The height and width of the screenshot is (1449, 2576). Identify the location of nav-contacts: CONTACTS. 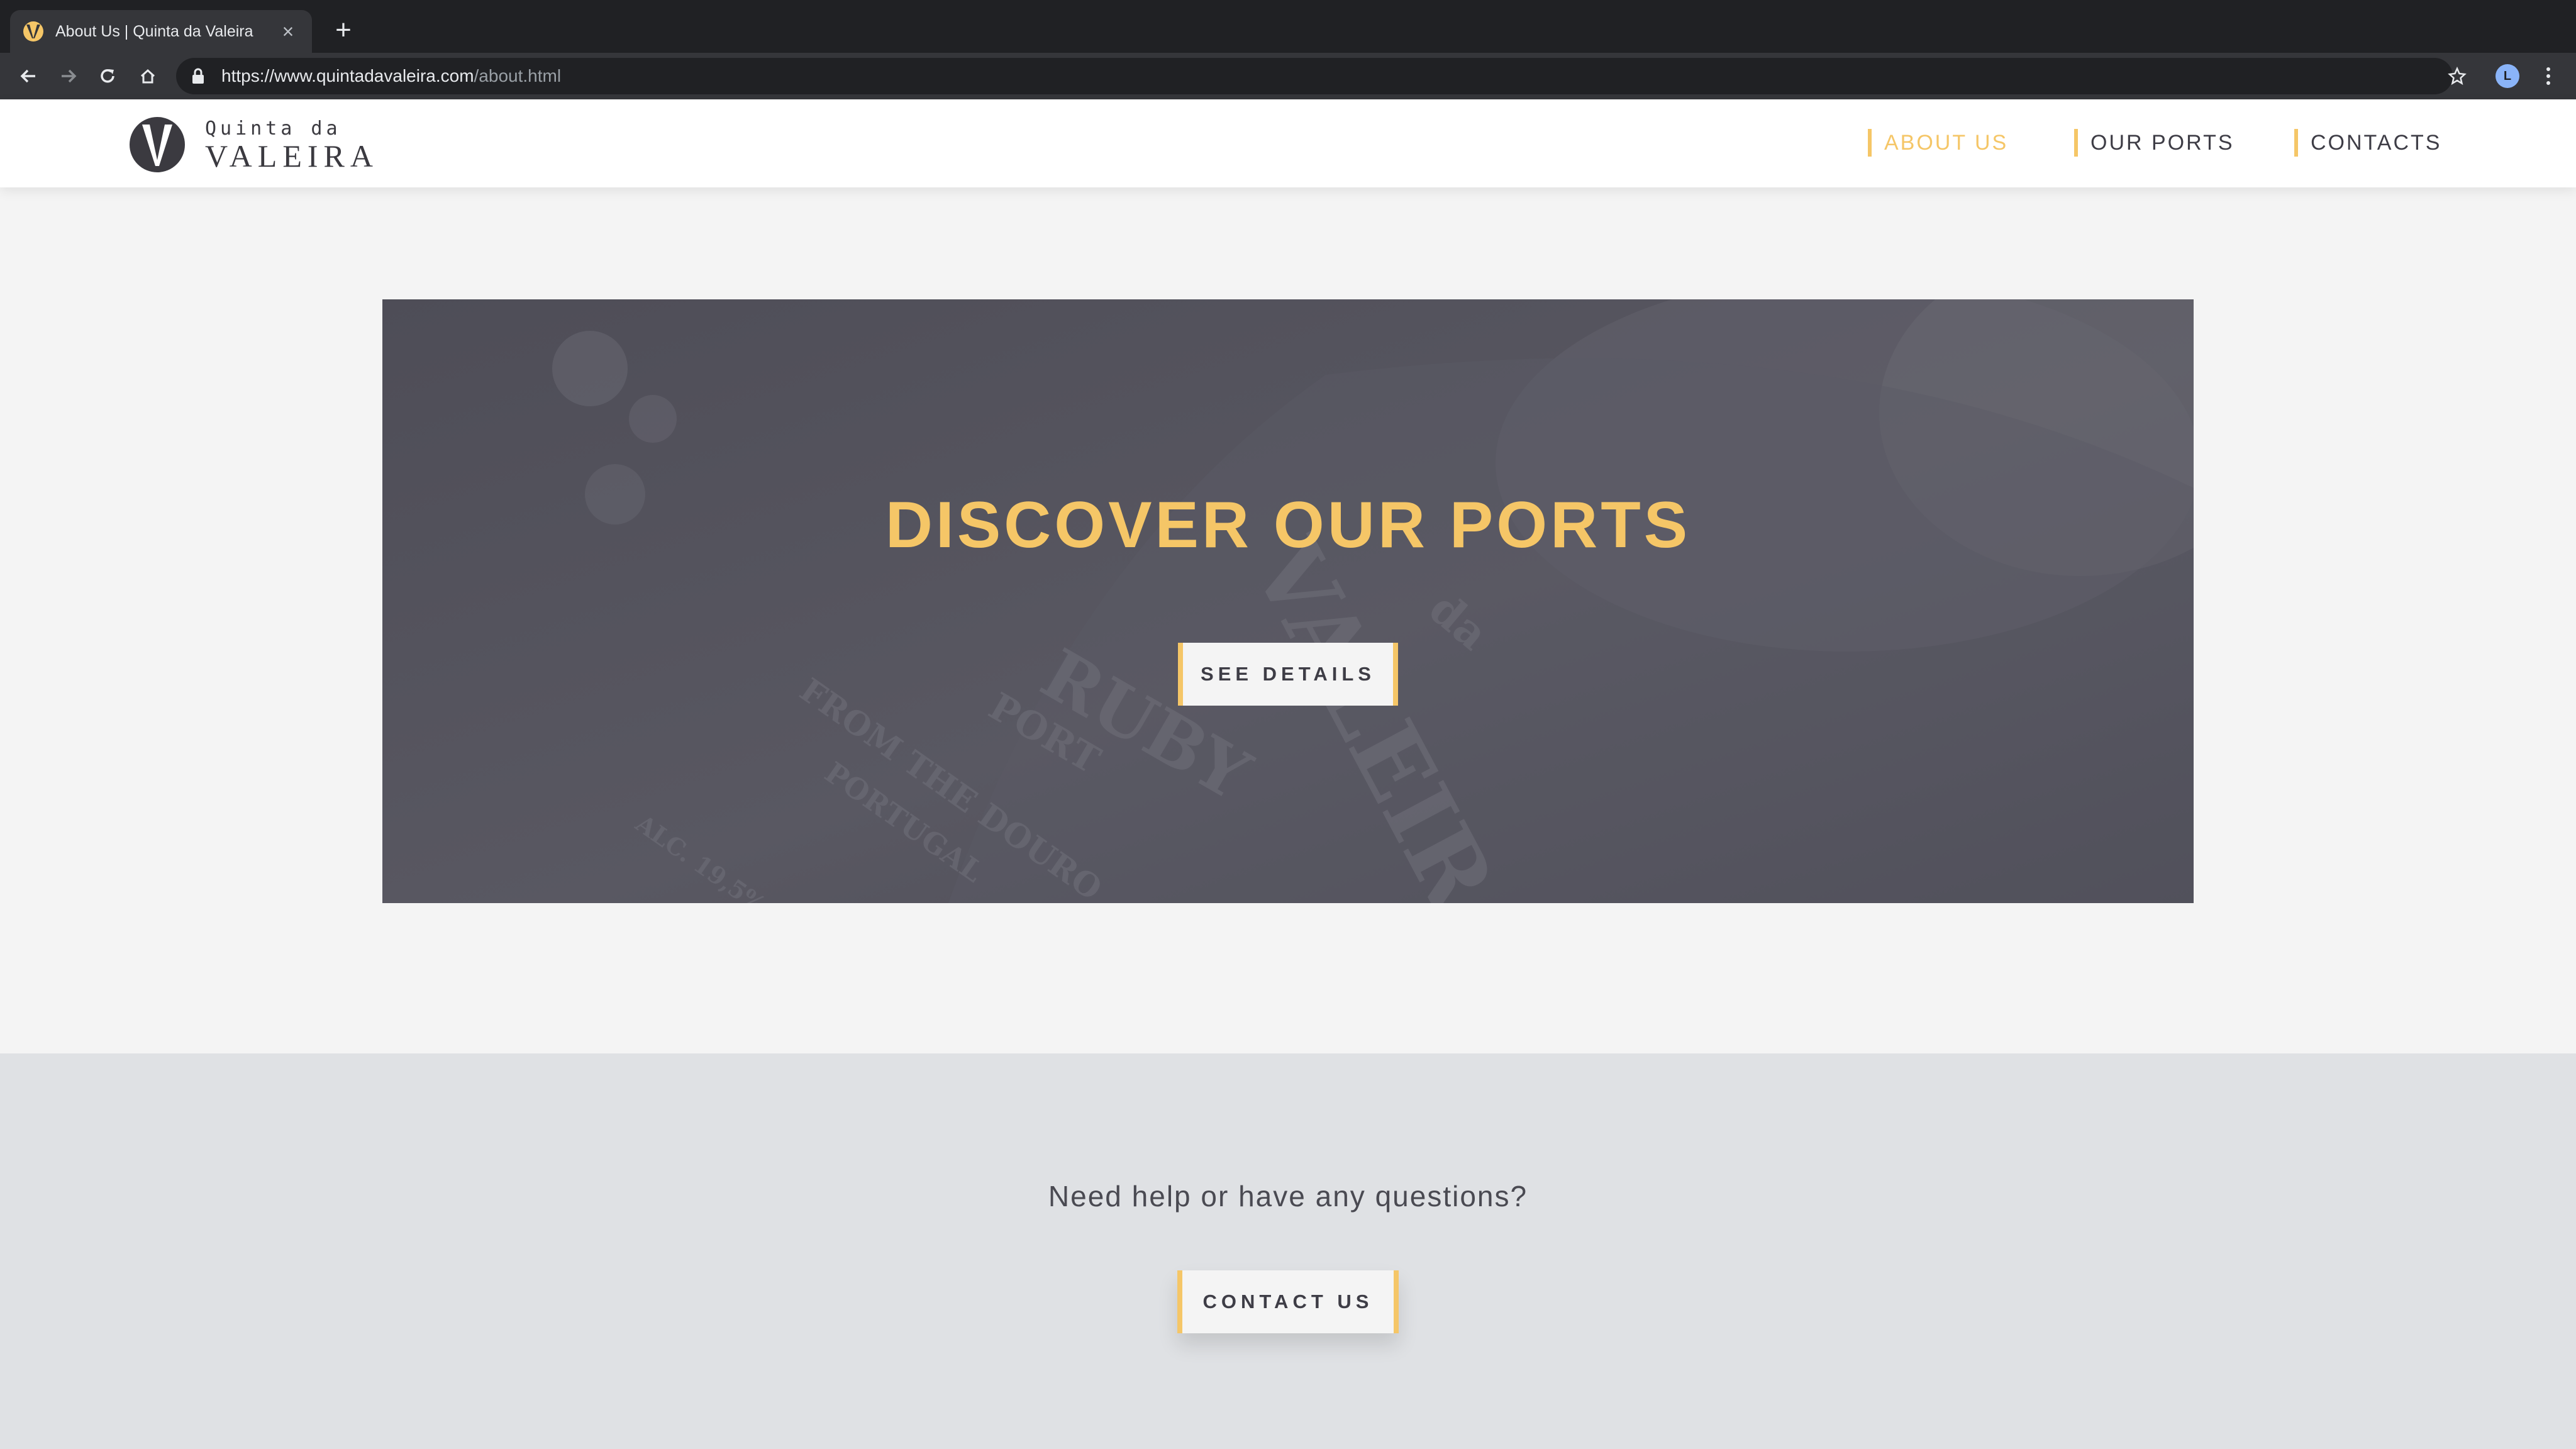
(2367, 143).